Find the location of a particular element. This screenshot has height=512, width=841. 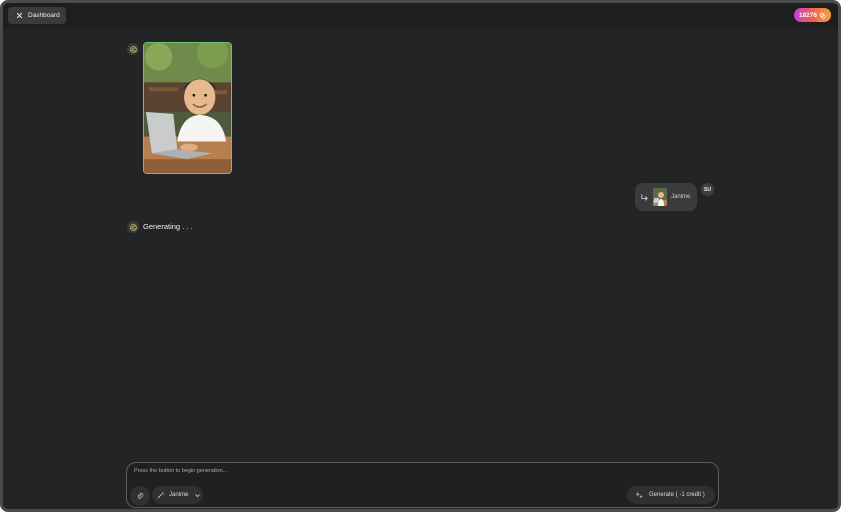

style-selector: Janime is located at coordinates (177, 495).